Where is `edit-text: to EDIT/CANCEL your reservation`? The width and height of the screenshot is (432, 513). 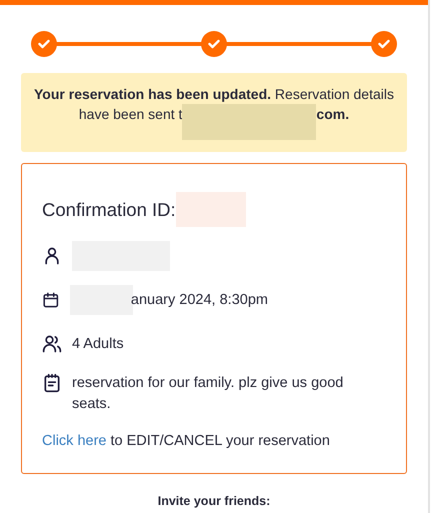 edit-text: to EDIT/CANCEL your reservation is located at coordinates (220, 441).